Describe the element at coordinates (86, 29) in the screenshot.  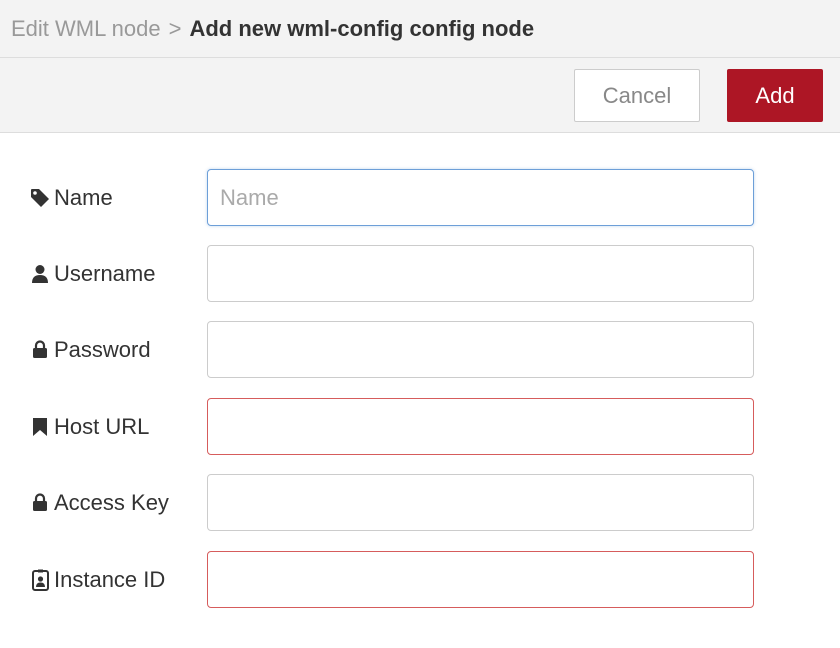
I see `breadcrumb-parent: Edit WML node` at that location.